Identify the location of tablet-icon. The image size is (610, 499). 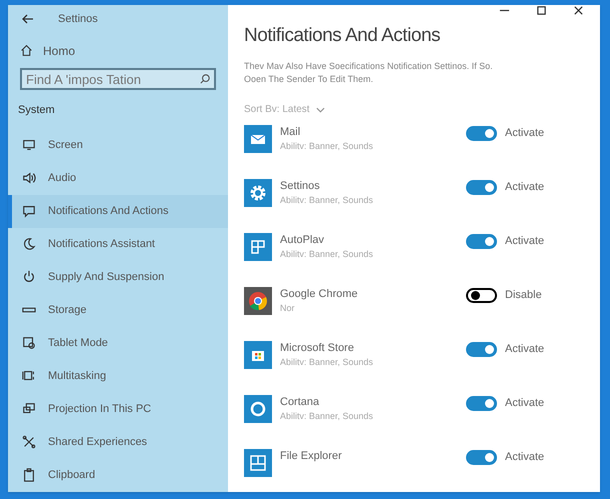
(29, 343).